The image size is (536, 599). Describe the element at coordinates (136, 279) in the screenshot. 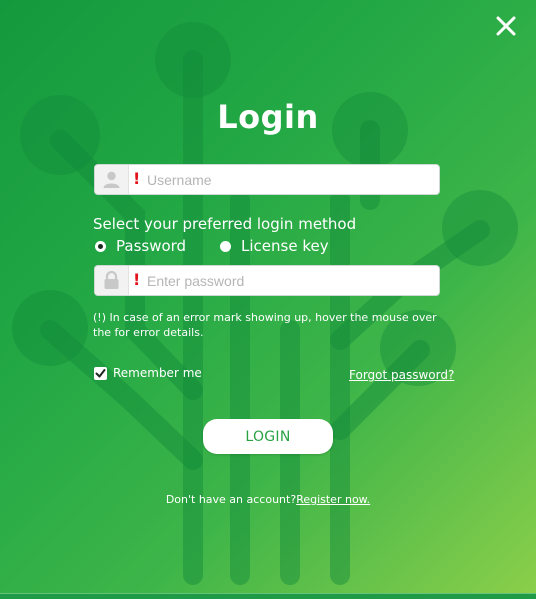

I see `password-error-mark: !` at that location.